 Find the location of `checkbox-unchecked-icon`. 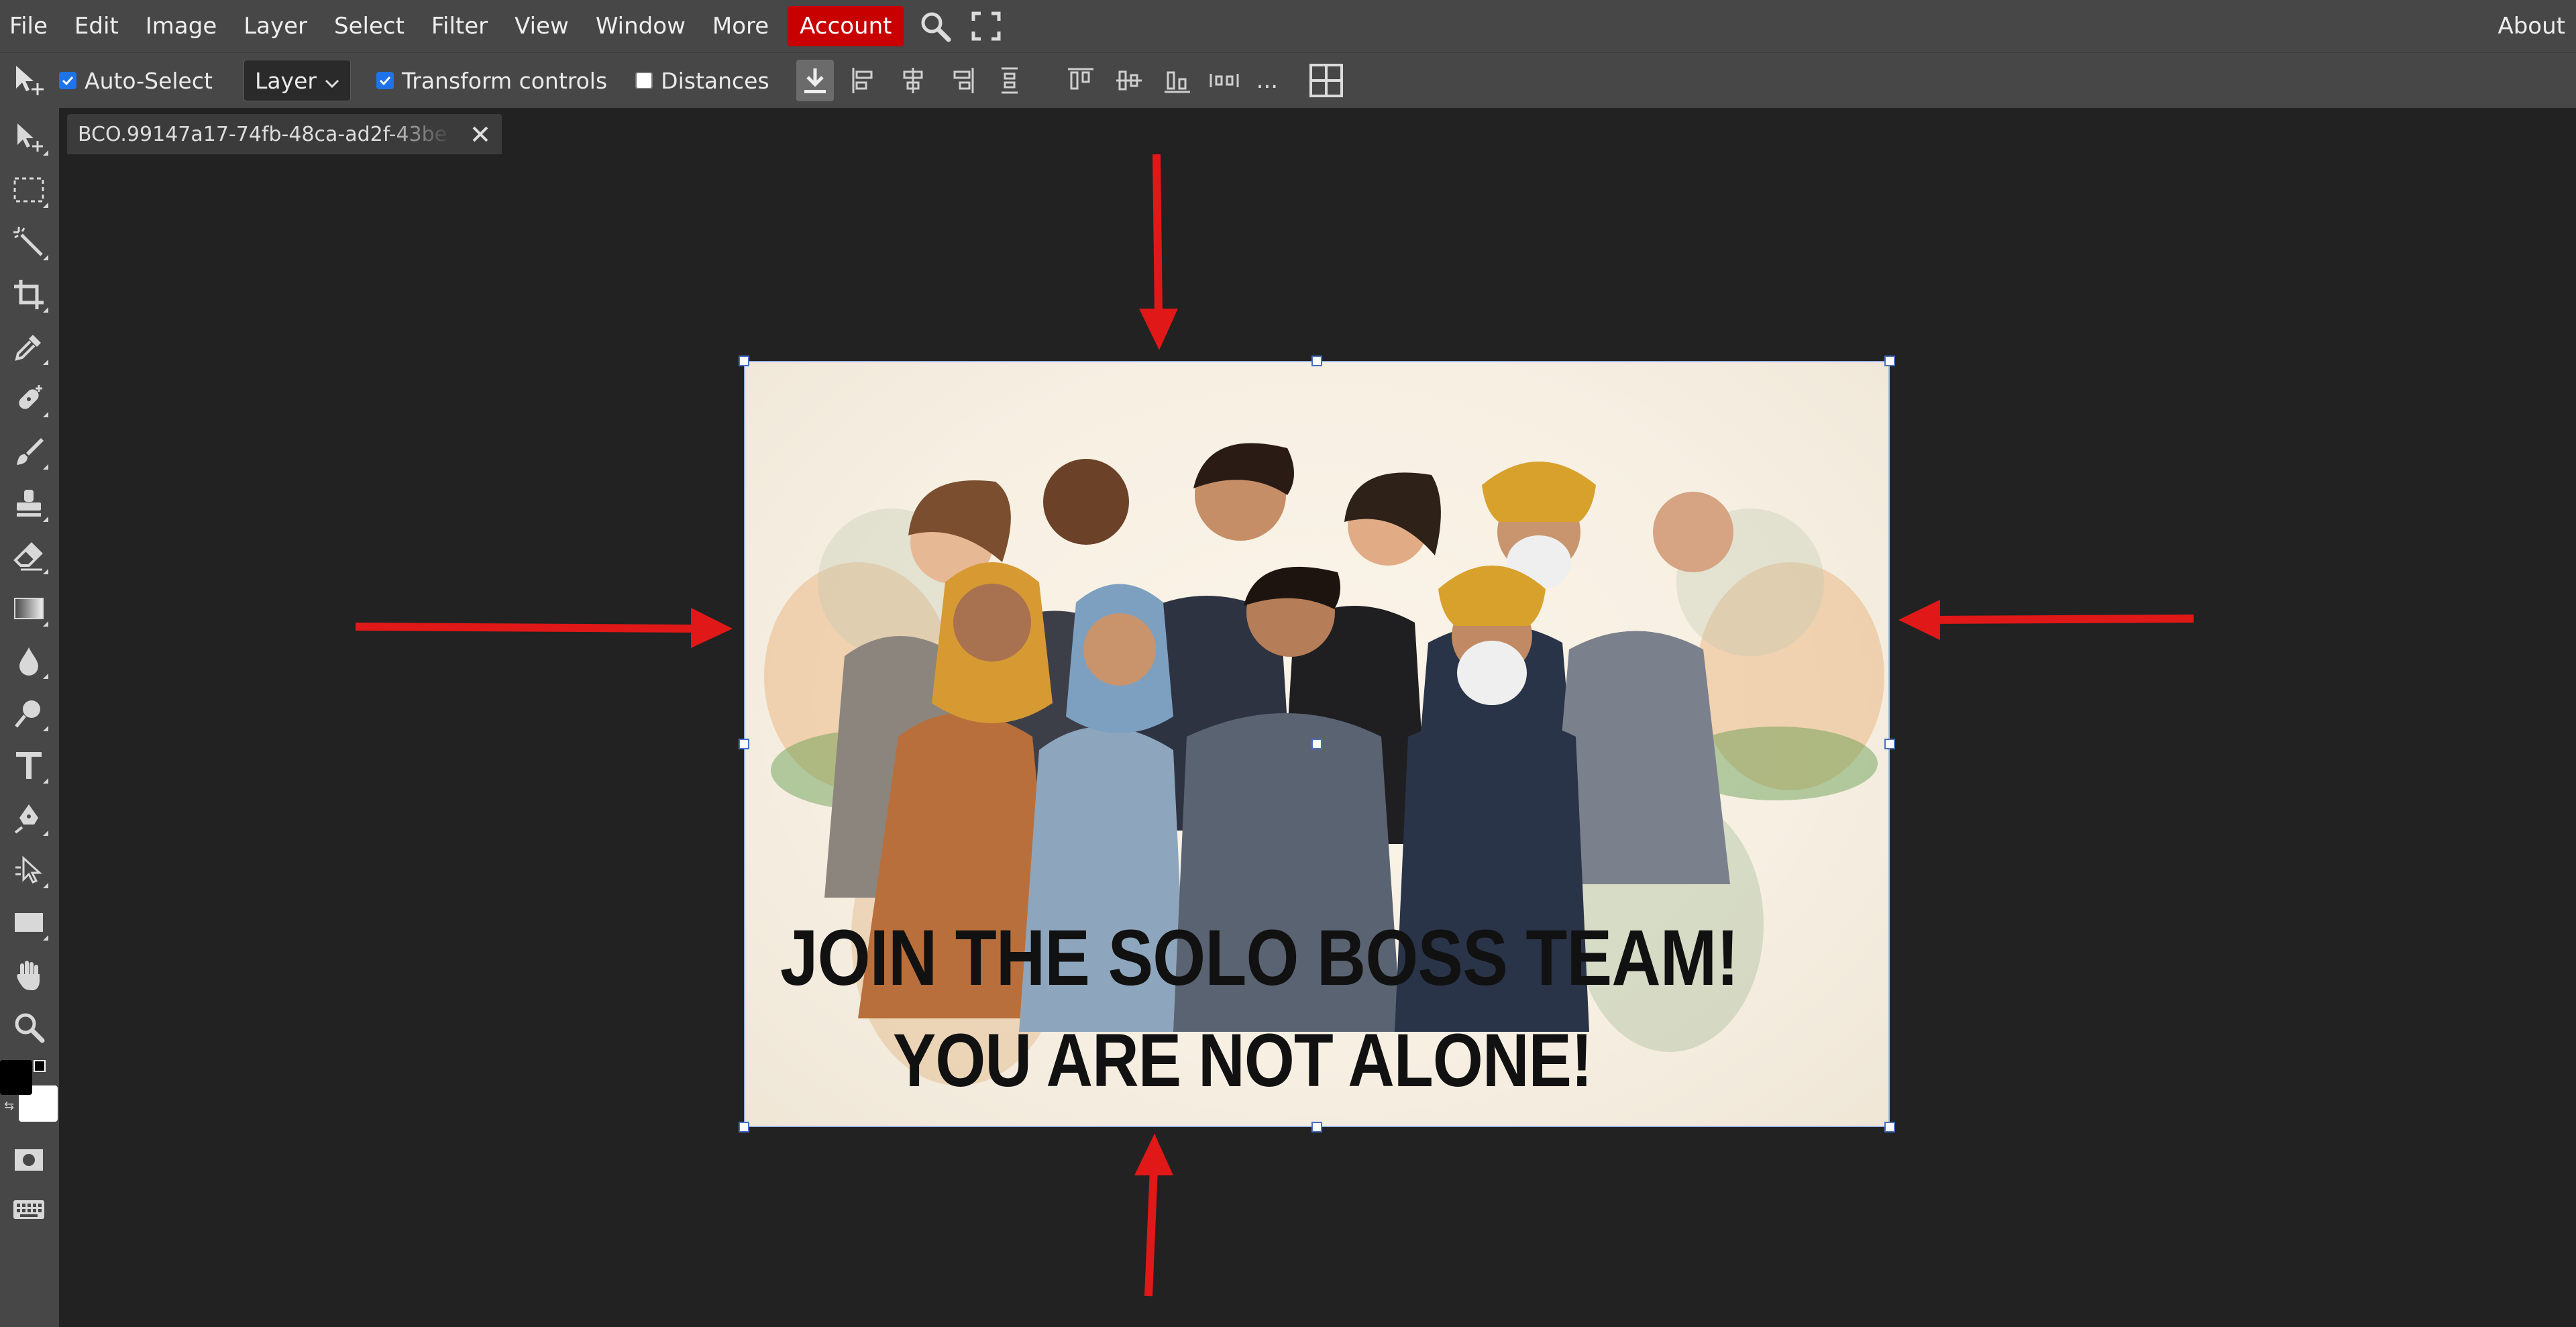

checkbox-unchecked-icon is located at coordinates (644, 80).